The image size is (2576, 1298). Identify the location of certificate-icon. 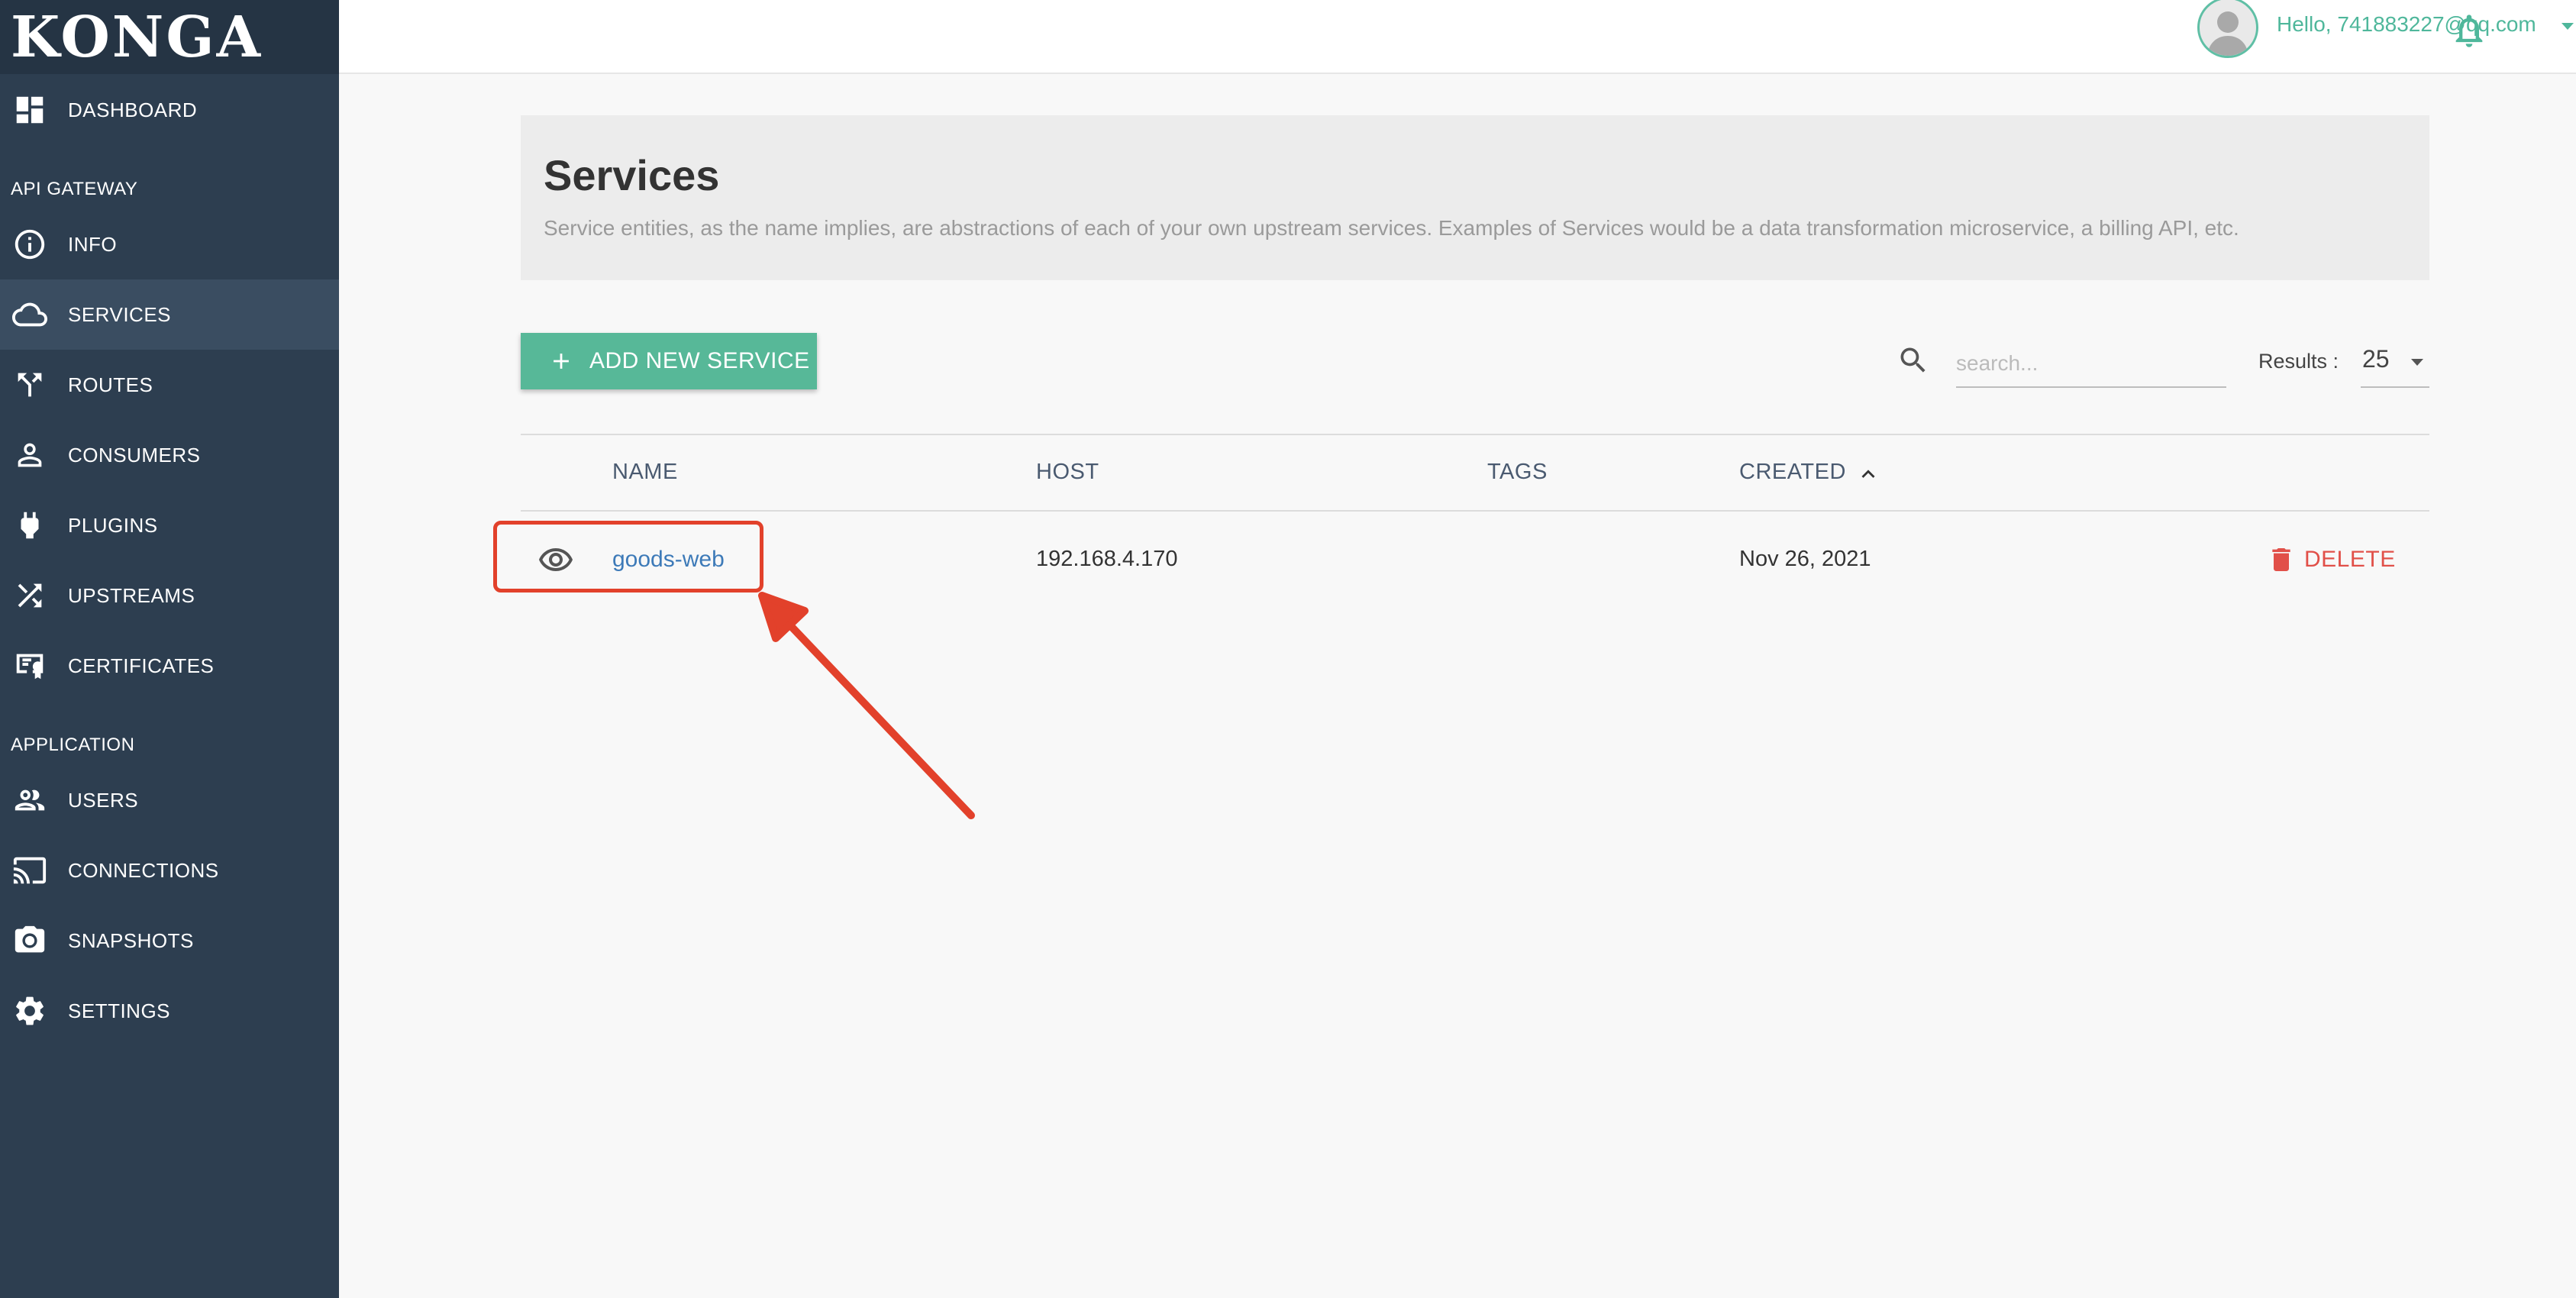
(29, 665).